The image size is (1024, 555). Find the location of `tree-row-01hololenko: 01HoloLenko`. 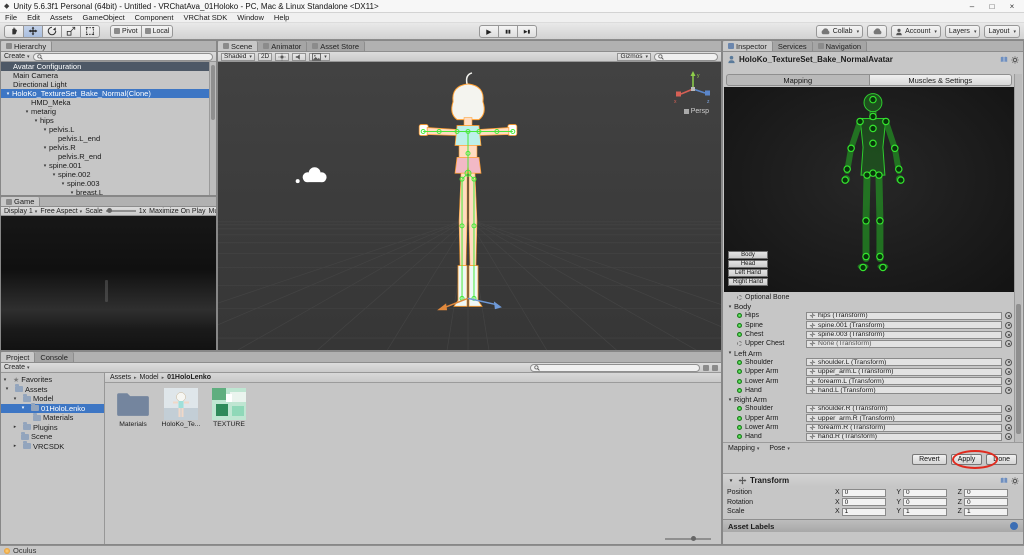

tree-row-01hololenko: 01HoloLenko is located at coordinates (52, 408).